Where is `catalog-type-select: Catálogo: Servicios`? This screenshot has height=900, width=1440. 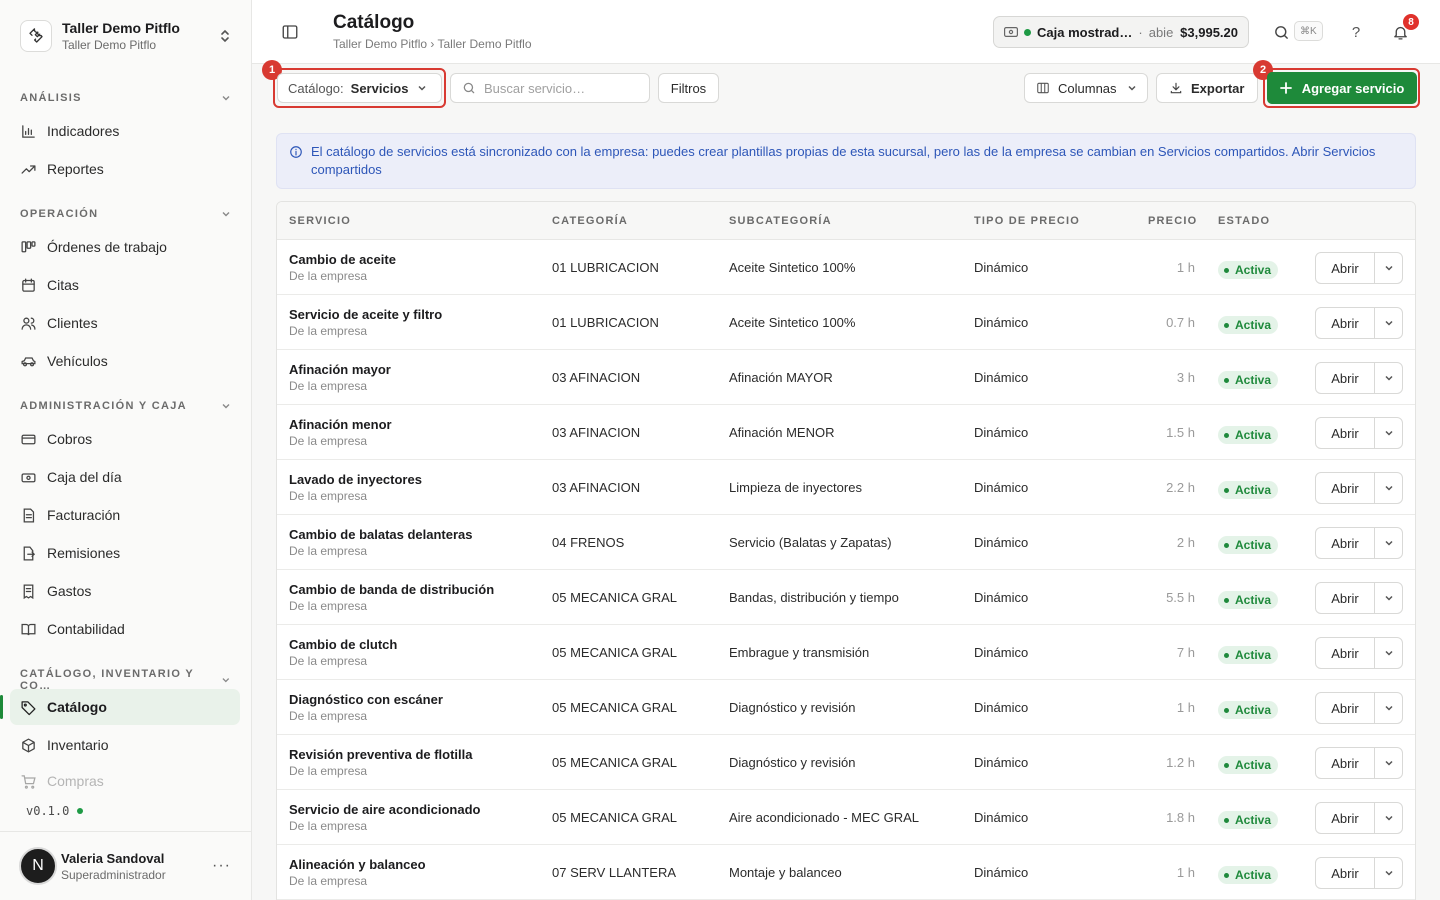
catalog-type-select: Catálogo: Servicios is located at coordinates (359, 88).